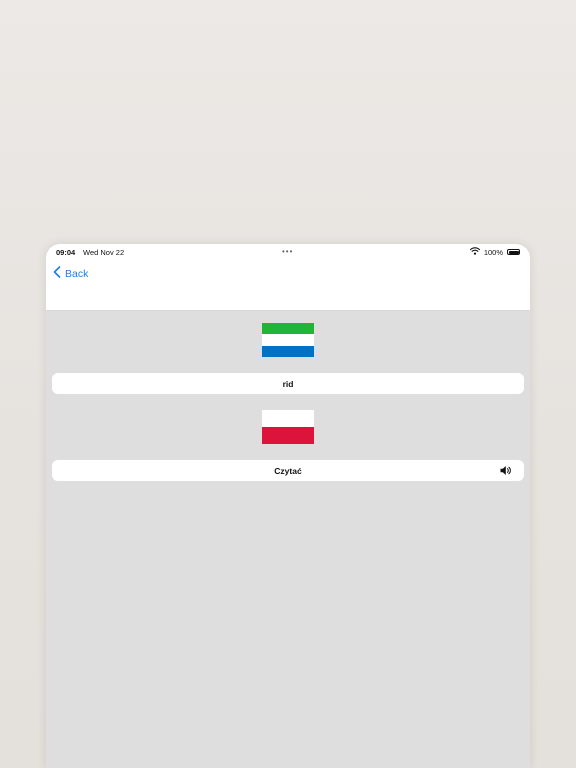 This screenshot has height=768, width=576. I want to click on speaker-icon, so click(506, 470).